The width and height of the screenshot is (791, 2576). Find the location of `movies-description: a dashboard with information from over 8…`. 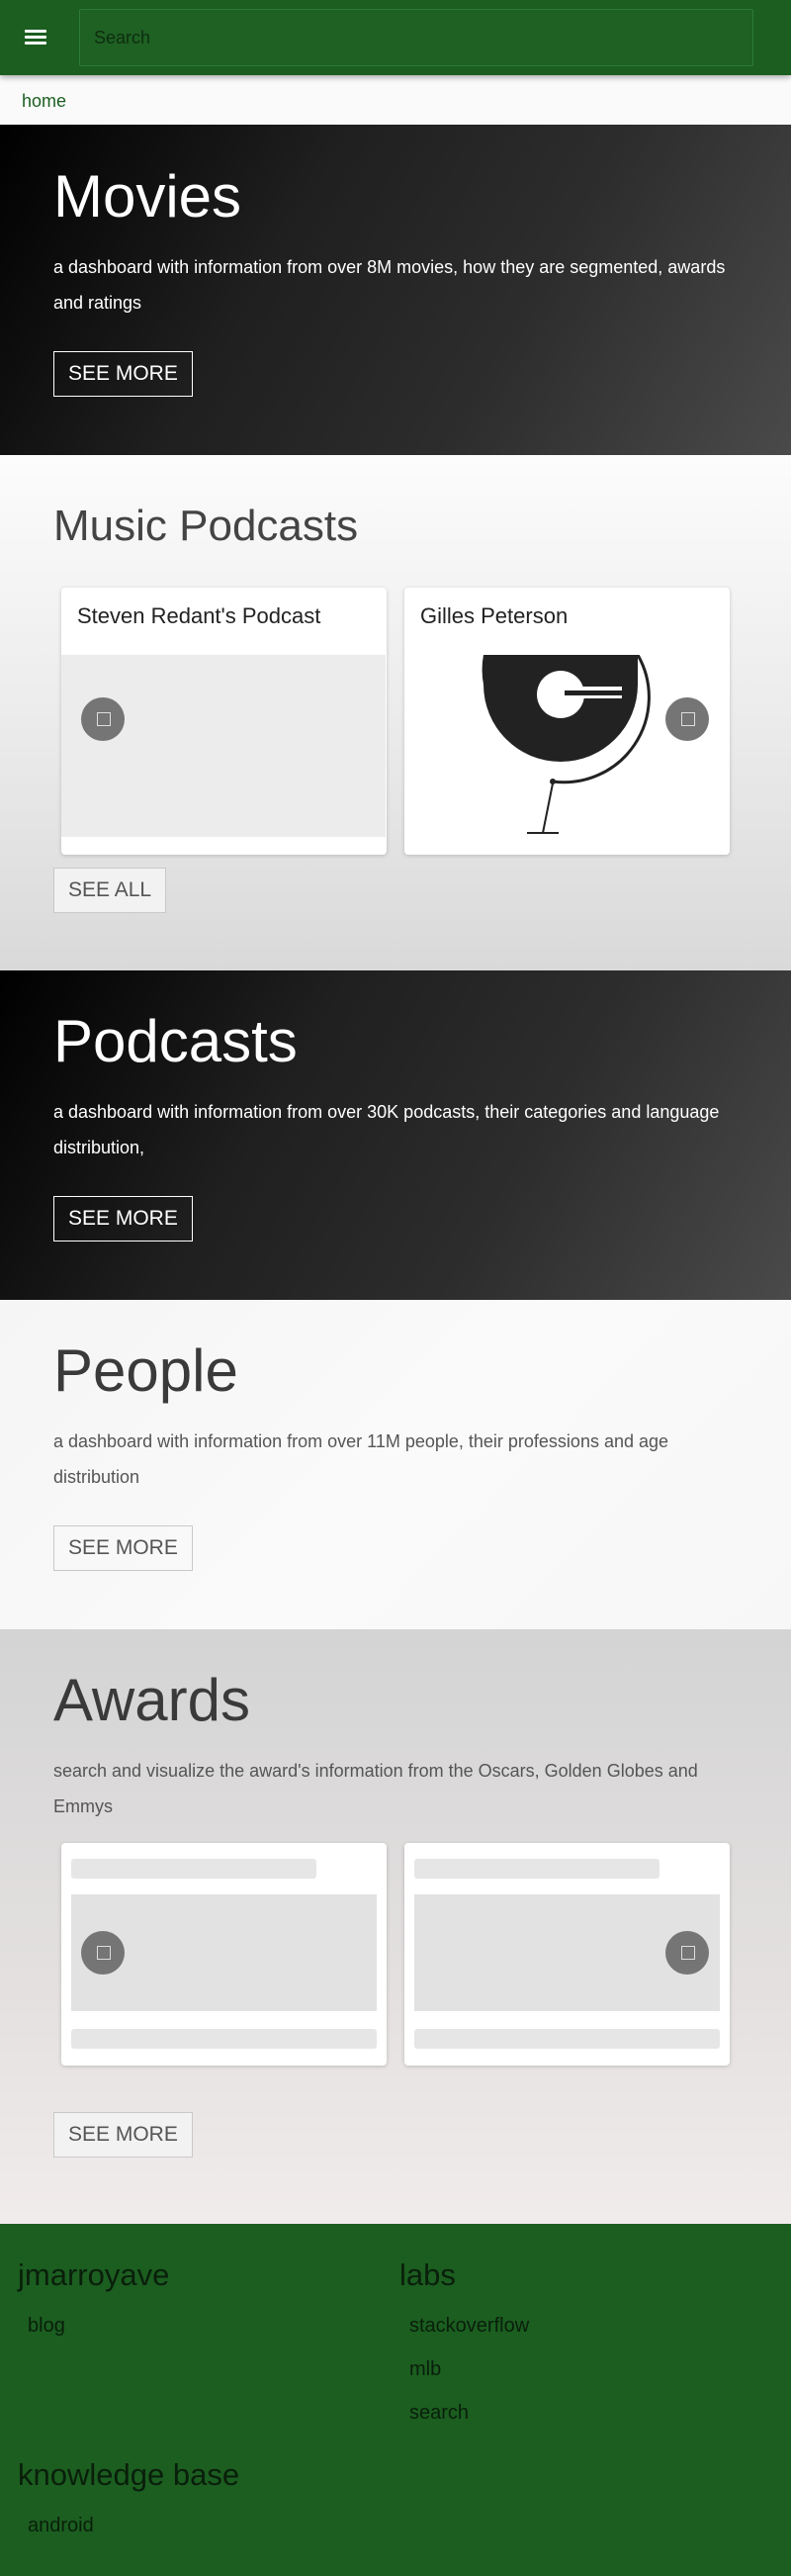

movies-description: a dashboard with information from over 8… is located at coordinates (389, 285).